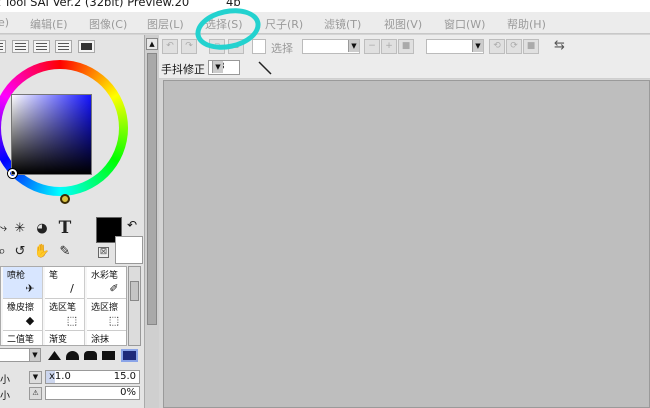 The width and height of the screenshot is (650, 408). I want to click on zoom-in-icon: +, so click(389, 46).